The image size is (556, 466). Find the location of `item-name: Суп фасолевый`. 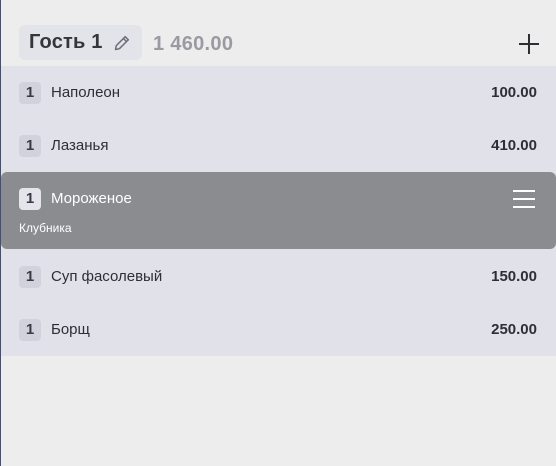

item-name: Суп фасолевый is located at coordinates (107, 276).